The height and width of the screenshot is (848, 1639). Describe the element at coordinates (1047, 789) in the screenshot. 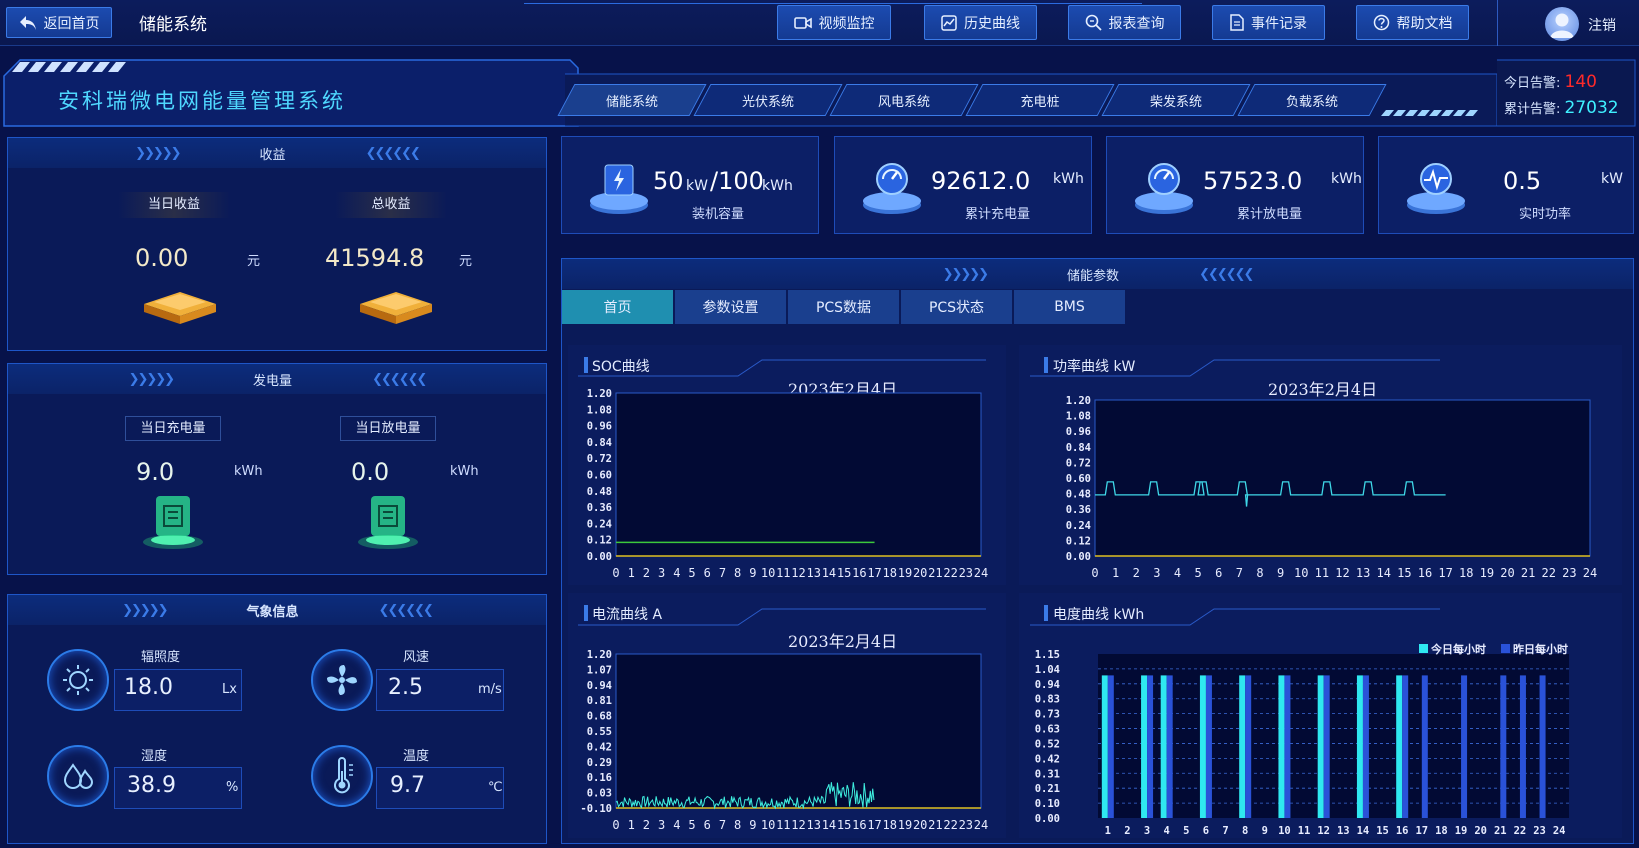

I see `y-tick-label: 0.21` at that location.